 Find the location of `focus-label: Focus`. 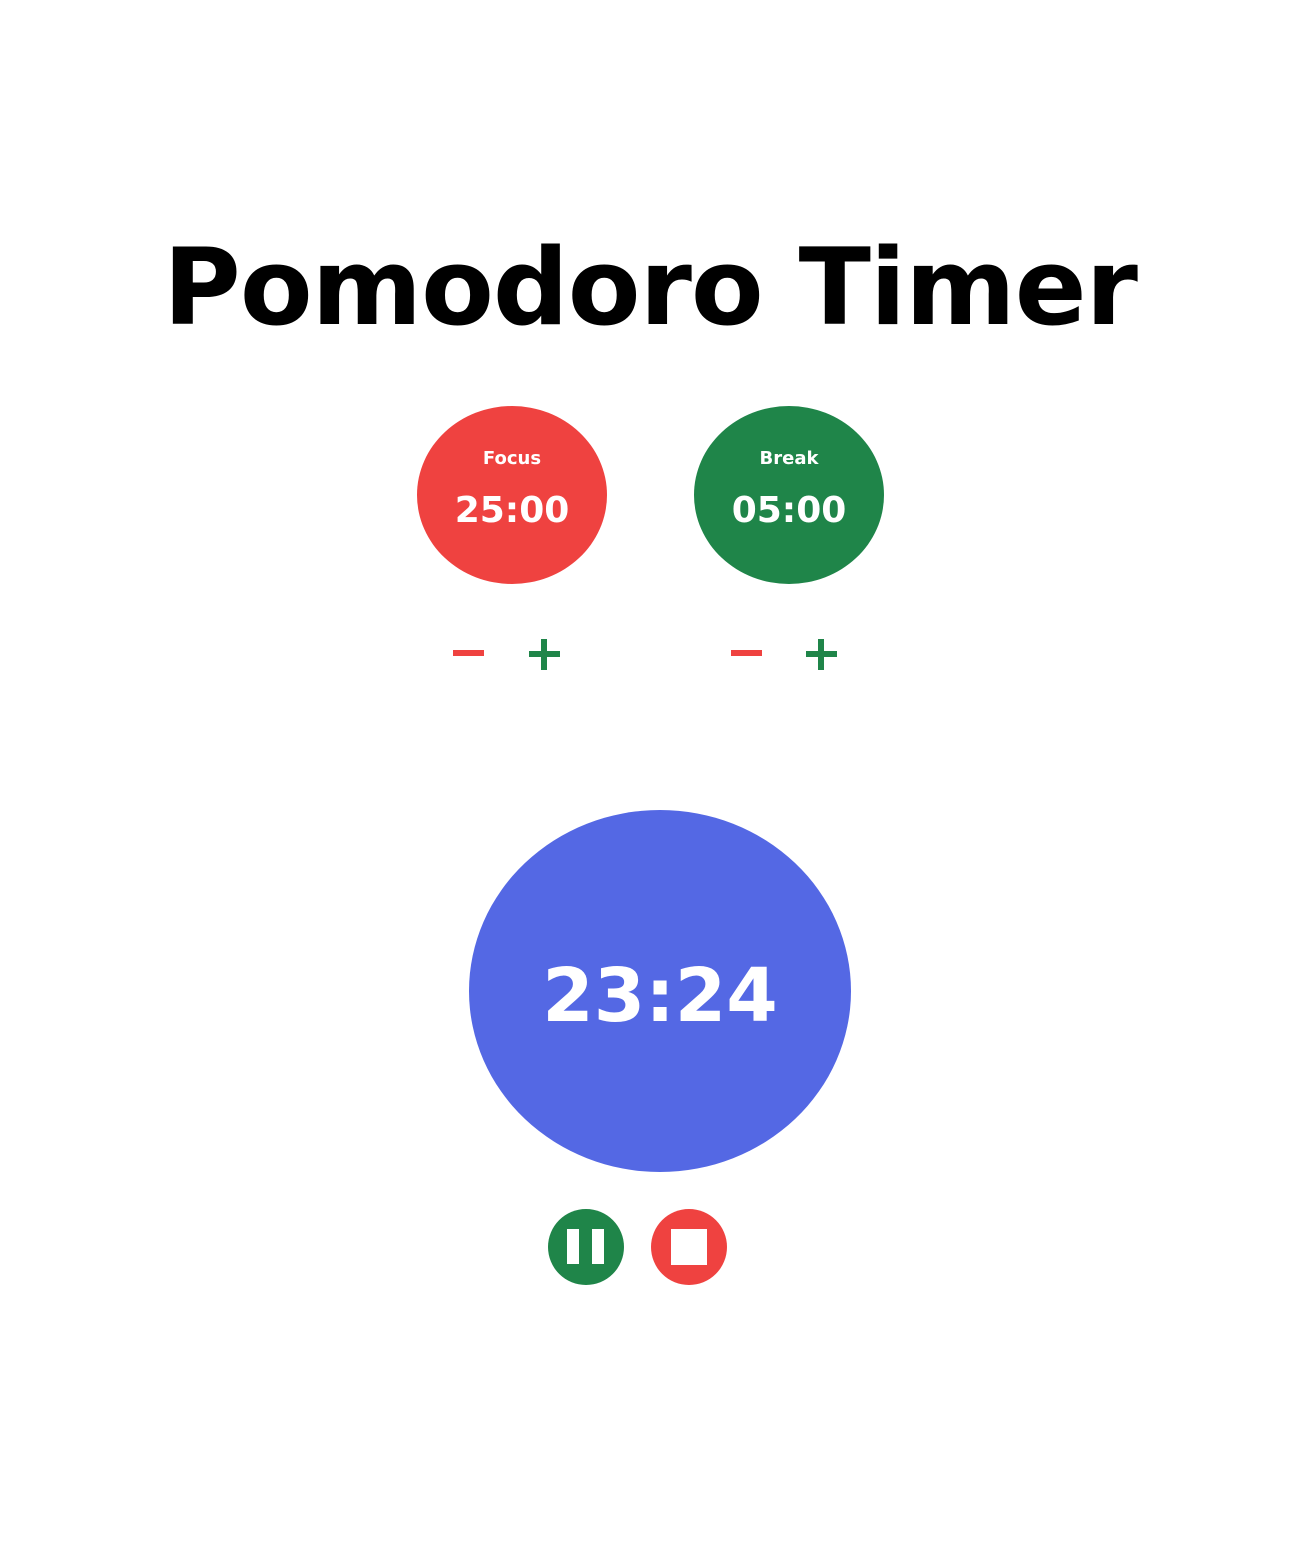

focus-label: Focus is located at coordinates (512, 458).